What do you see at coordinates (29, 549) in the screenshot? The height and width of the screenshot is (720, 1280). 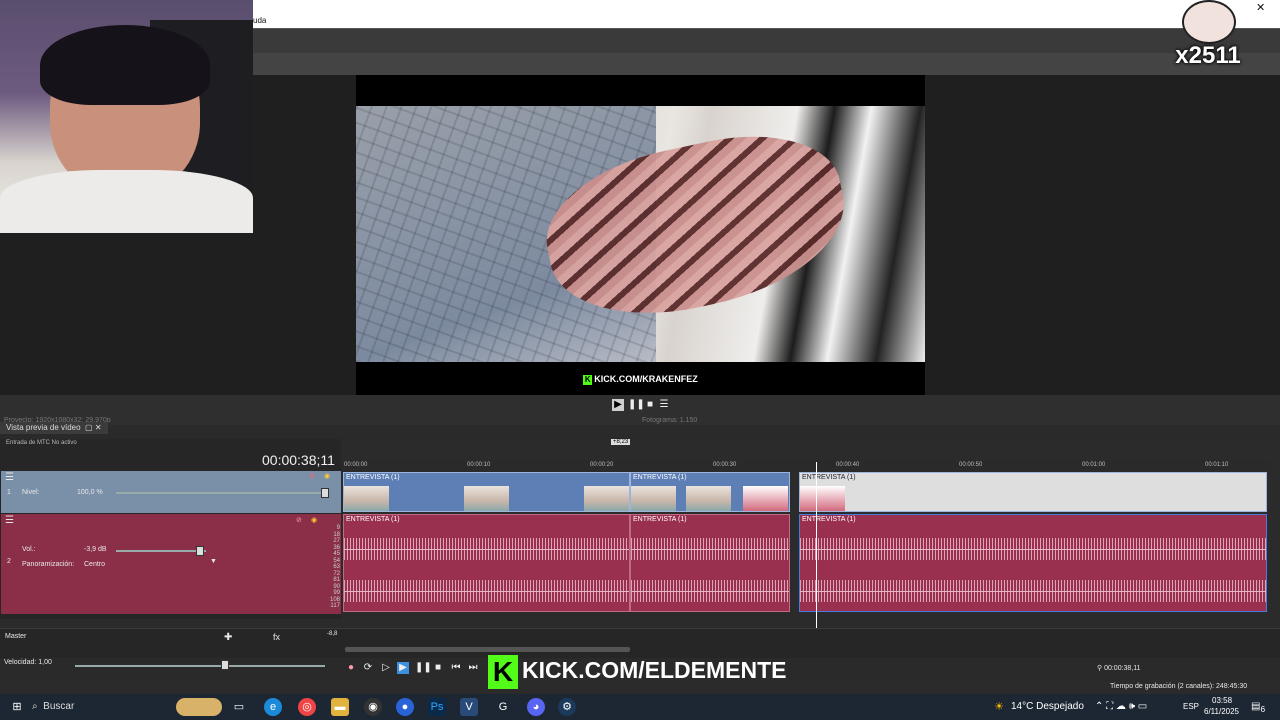 I see `vol-label: Vol.:` at bounding box center [29, 549].